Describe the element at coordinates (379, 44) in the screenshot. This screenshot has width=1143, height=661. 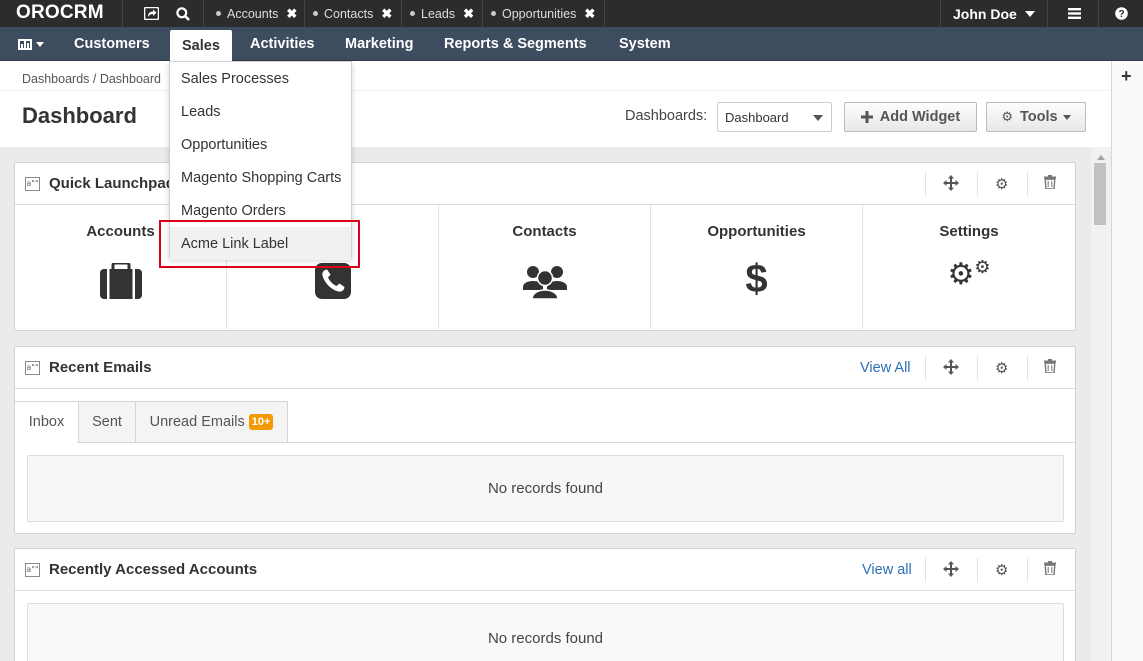
I see `menu-marketing: Marketing` at that location.